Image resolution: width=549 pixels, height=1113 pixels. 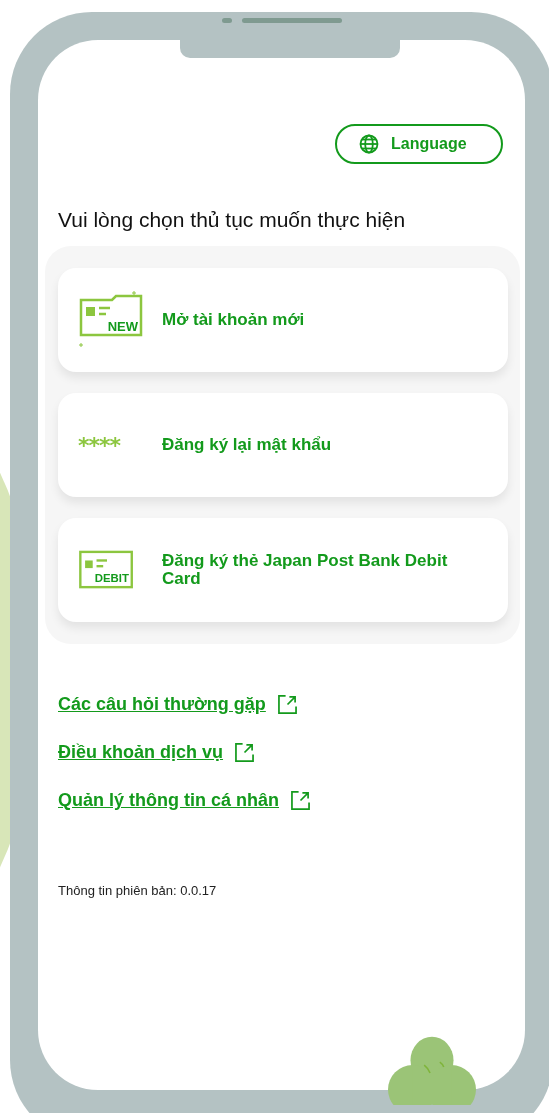 What do you see at coordinates (184, 800) in the screenshot?
I see `external-link: Quản lý thông tin cá nhân` at bounding box center [184, 800].